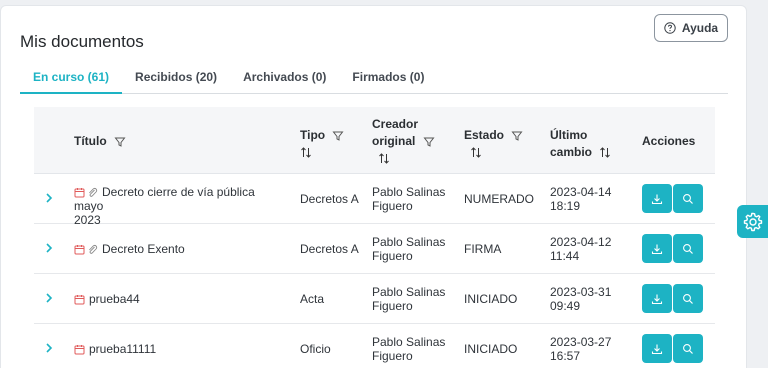 The height and width of the screenshot is (368, 768). Describe the element at coordinates (174, 349) in the screenshot. I see `row-title: prueba11111` at that location.